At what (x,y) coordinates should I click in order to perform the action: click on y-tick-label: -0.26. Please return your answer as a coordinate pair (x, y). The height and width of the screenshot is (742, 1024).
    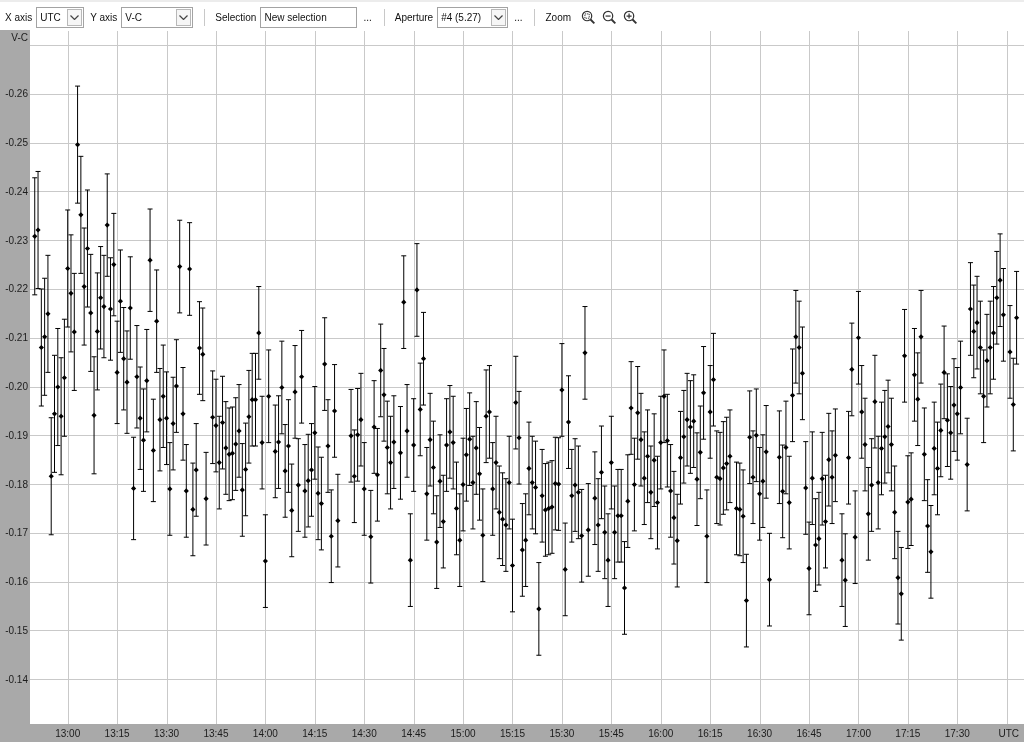
    Looking at the image, I should click on (16, 94).